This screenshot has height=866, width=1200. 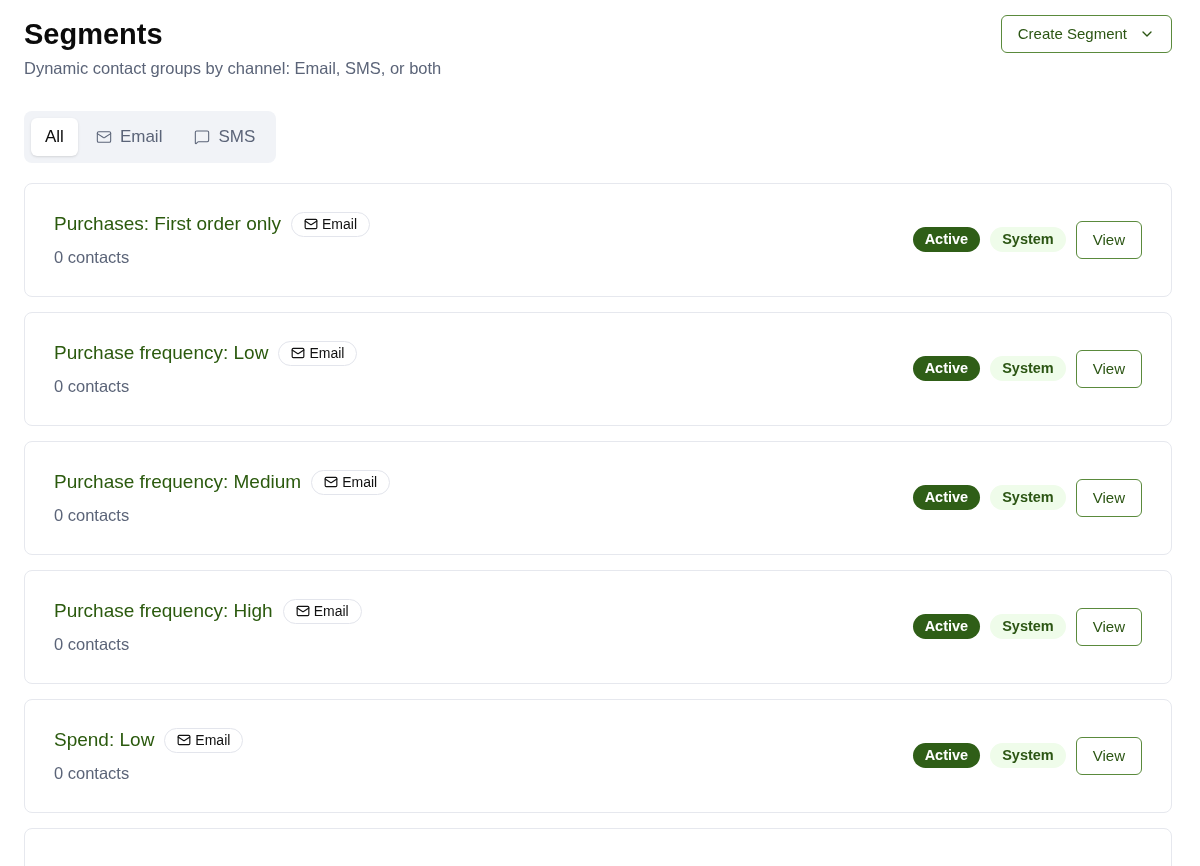 What do you see at coordinates (202, 136) in the screenshot?
I see `chat-bubble-icon` at bounding box center [202, 136].